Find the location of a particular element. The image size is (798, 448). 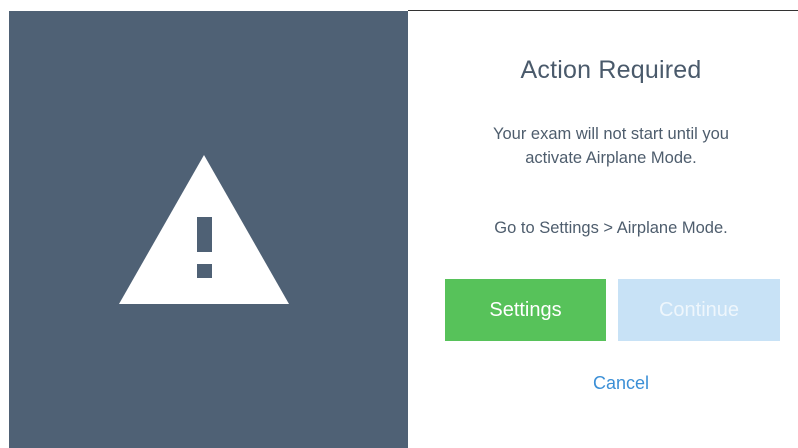

dialog-message-line-1: Your exam will not start until you is located at coordinates (610, 134).